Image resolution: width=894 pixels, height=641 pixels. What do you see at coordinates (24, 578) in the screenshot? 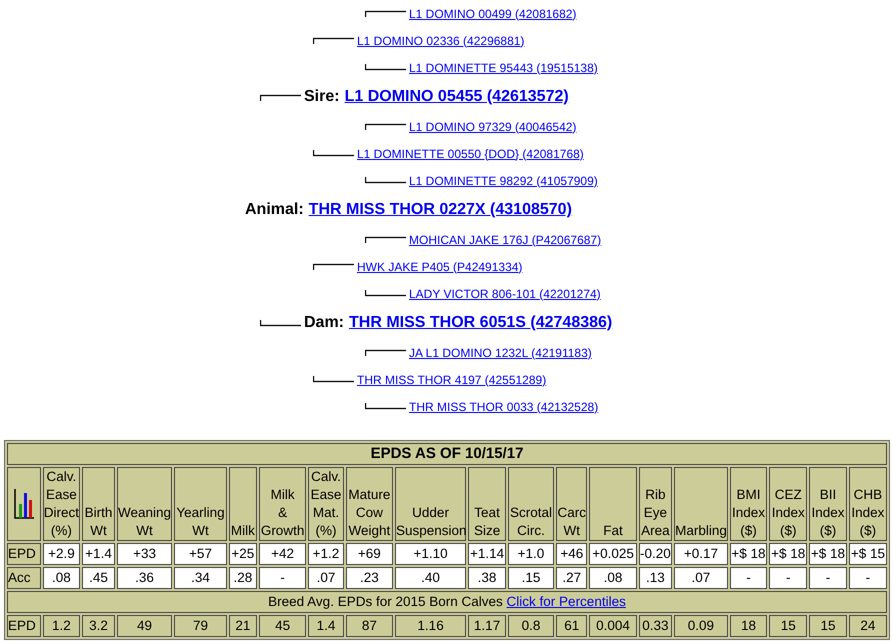
I see `row-label: Acc` at bounding box center [24, 578].